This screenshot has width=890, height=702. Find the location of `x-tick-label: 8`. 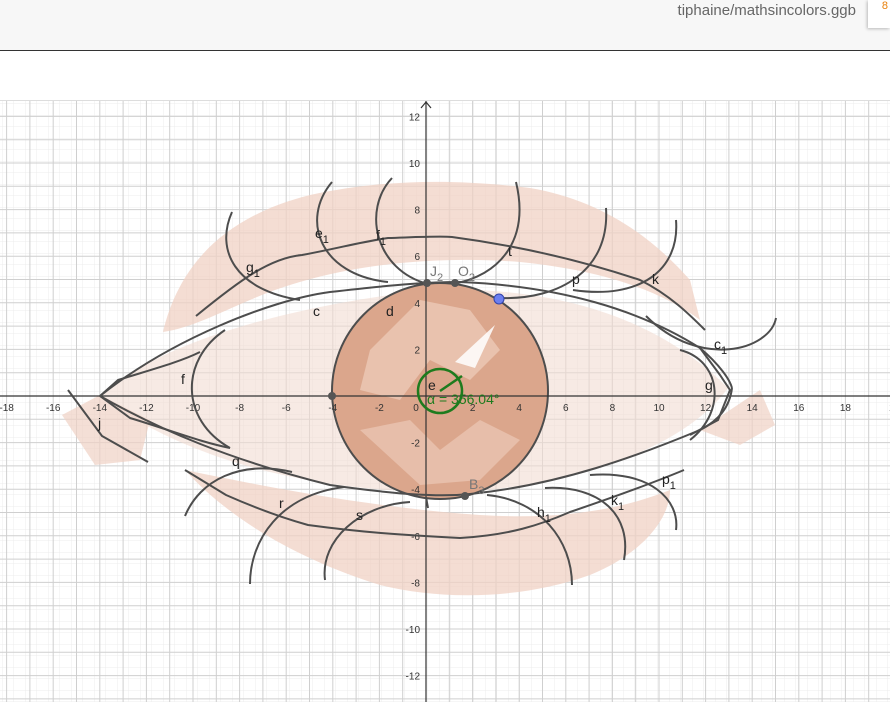

x-tick-label: 8 is located at coordinates (613, 408).